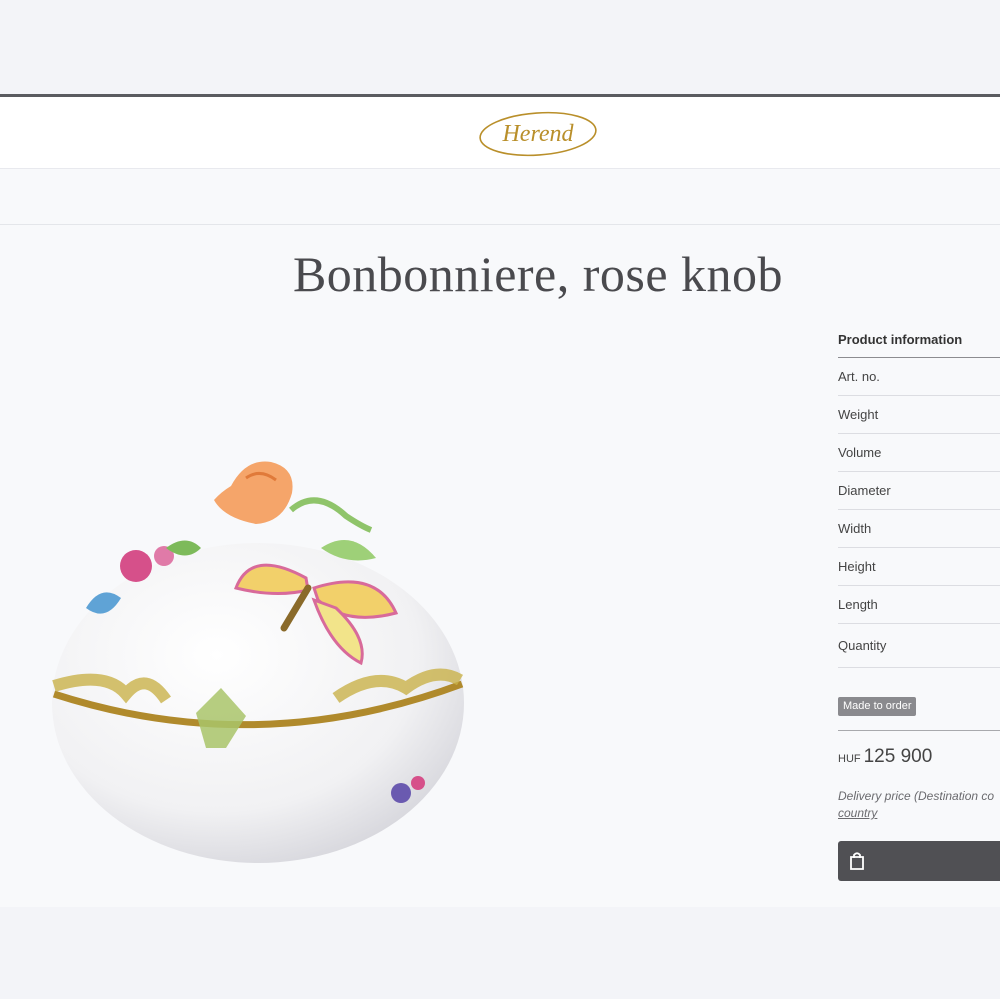 Image resolution: width=1000 pixels, height=999 pixels. Describe the element at coordinates (919, 861) in the screenshot. I see `add-to-cart-button` at that location.